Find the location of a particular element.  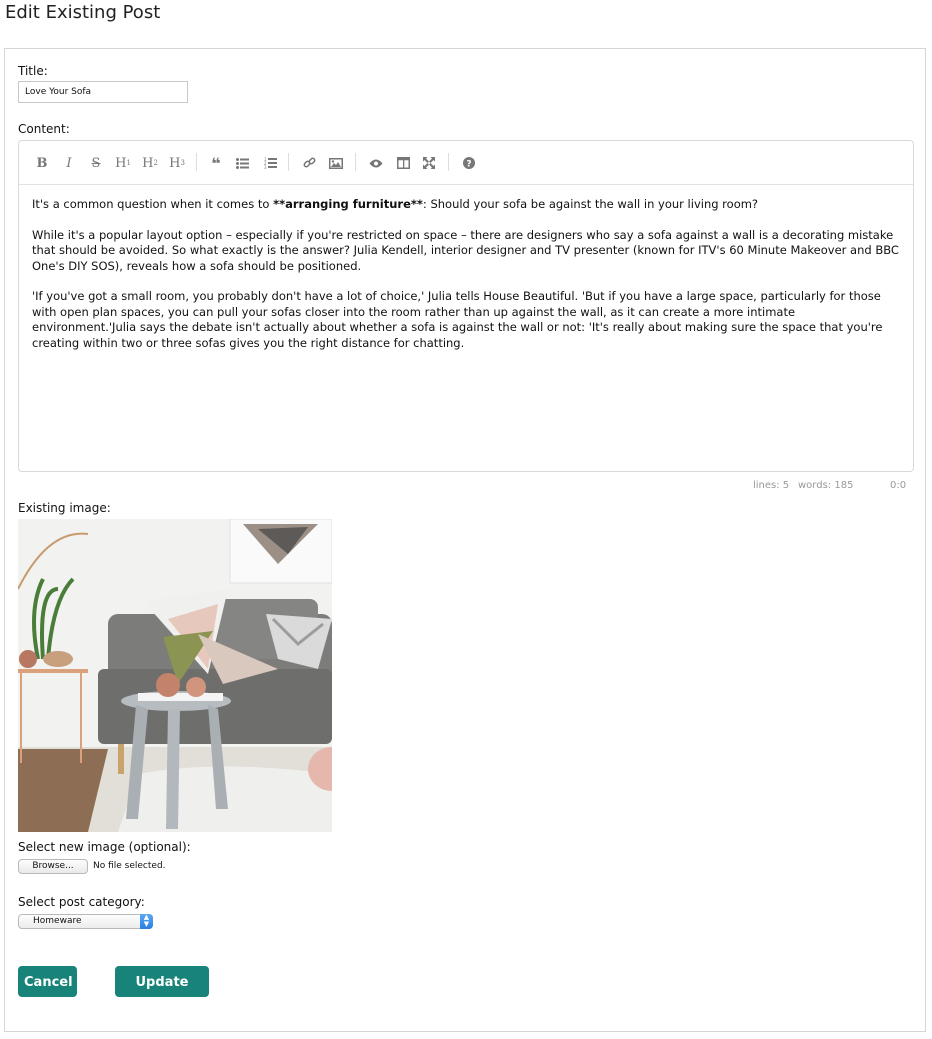

new-image-label: Select new image (optional): is located at coordinates (104, 847).